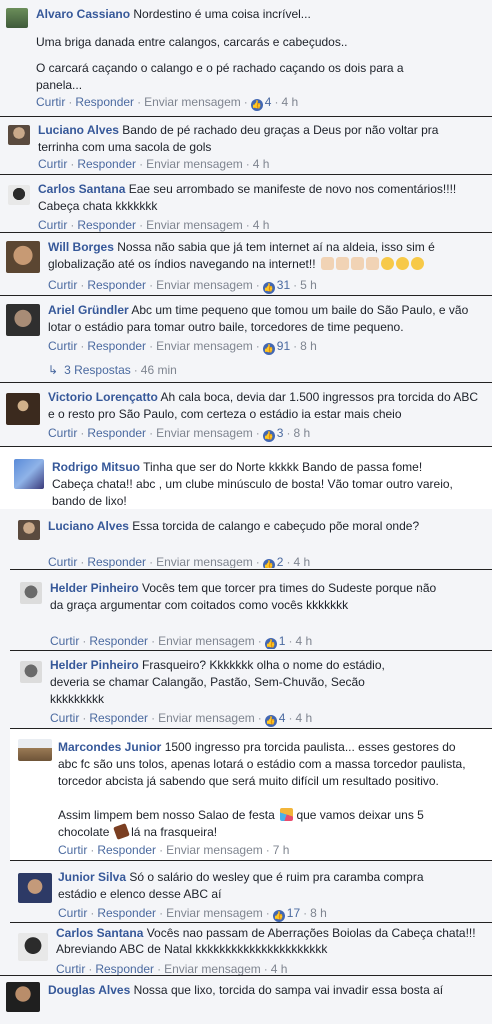 The width and height of the screenshot is (492, 1024). I want to click on chevron-down-icon: ⌄, so click(420, 588).